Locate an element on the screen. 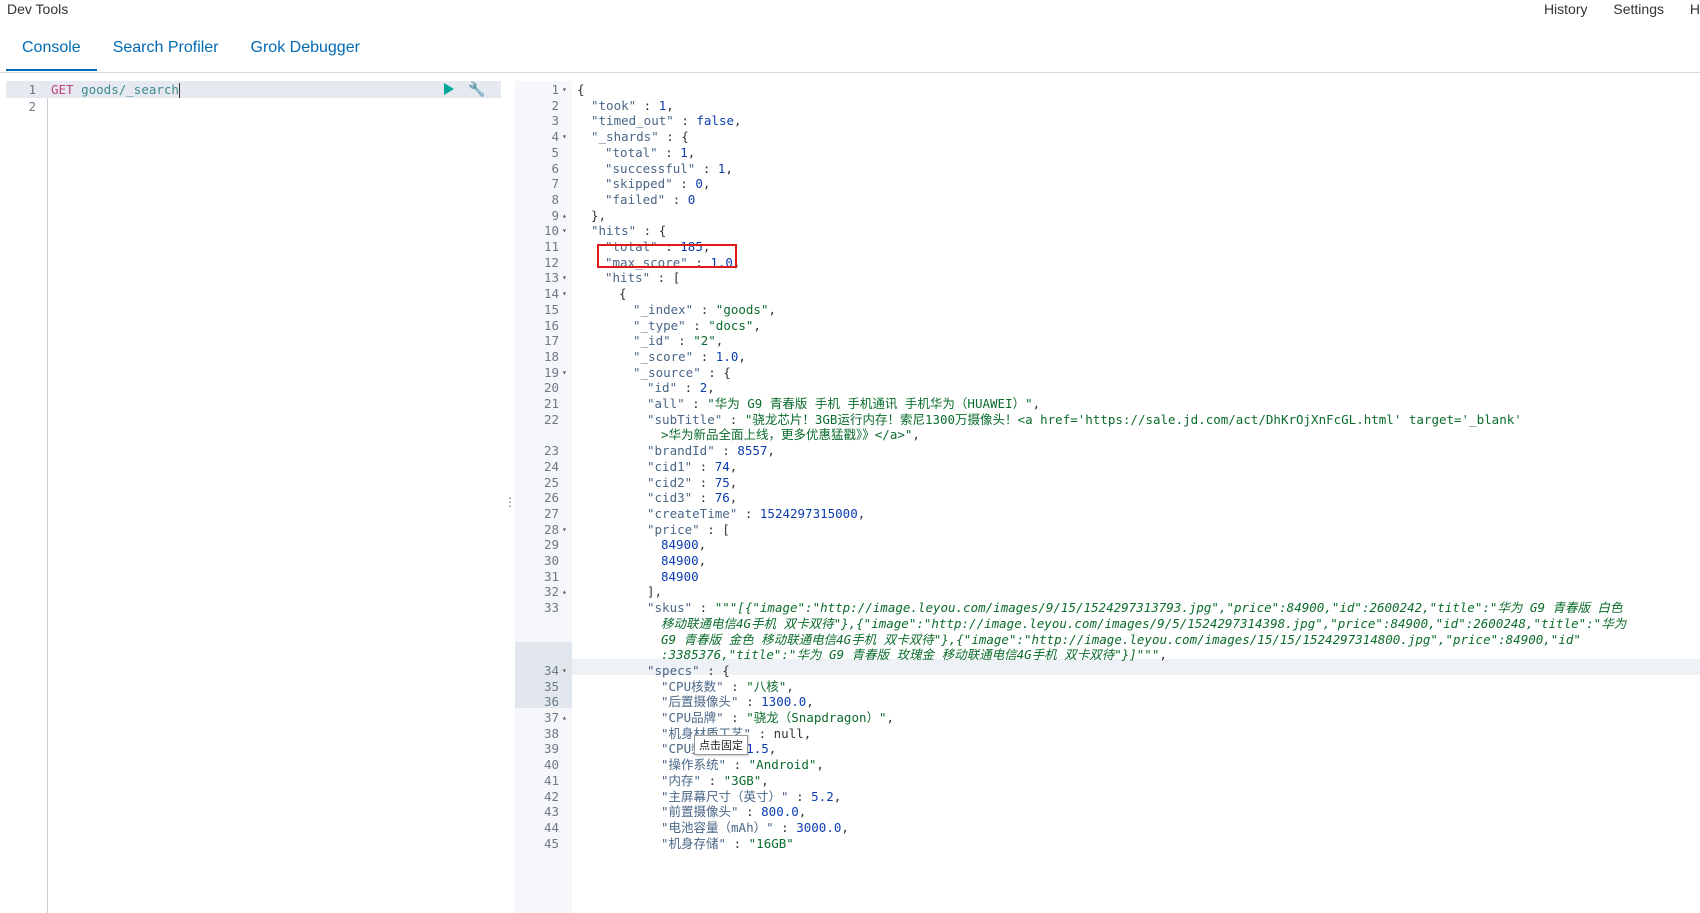  code-line: "前置摄像头" : 800.0, is located at coordinates (733, 811).